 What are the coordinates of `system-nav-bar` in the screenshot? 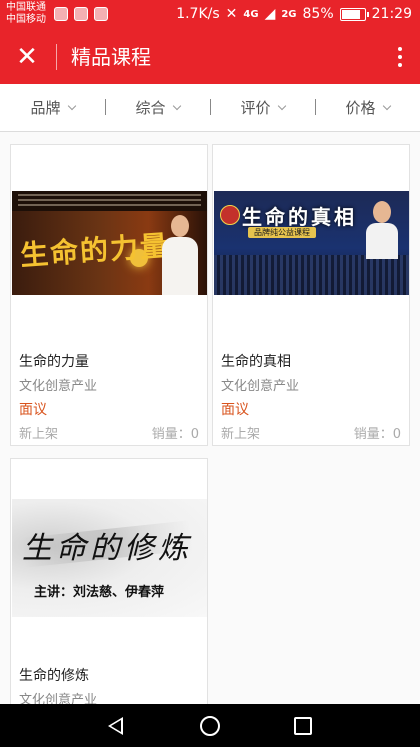 It's located at (210, 725).